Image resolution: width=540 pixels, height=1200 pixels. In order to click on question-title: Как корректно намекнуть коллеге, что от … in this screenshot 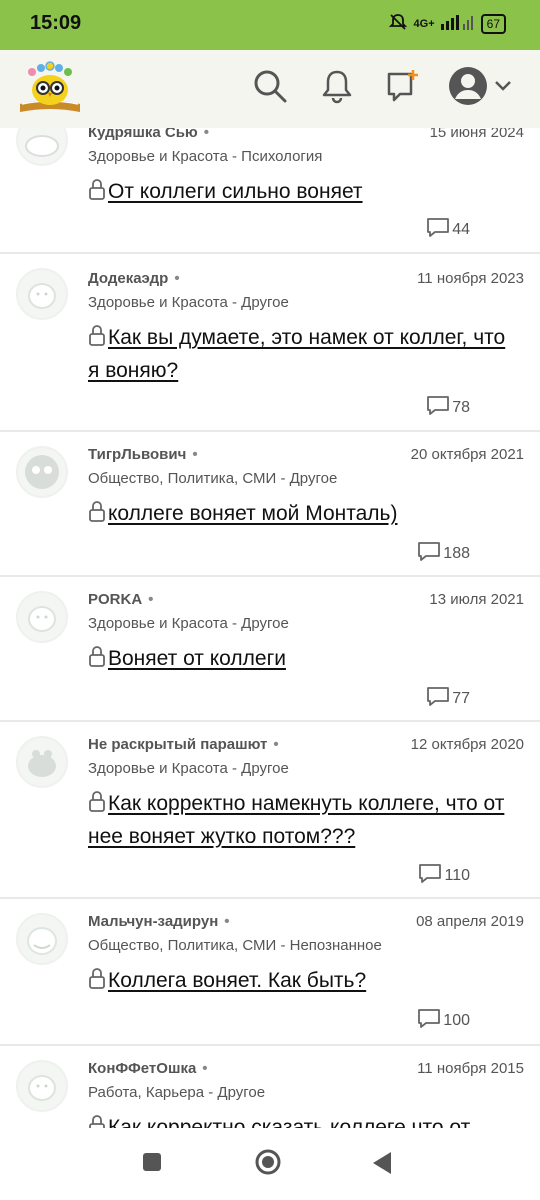, I will do `click(304, 820)`.